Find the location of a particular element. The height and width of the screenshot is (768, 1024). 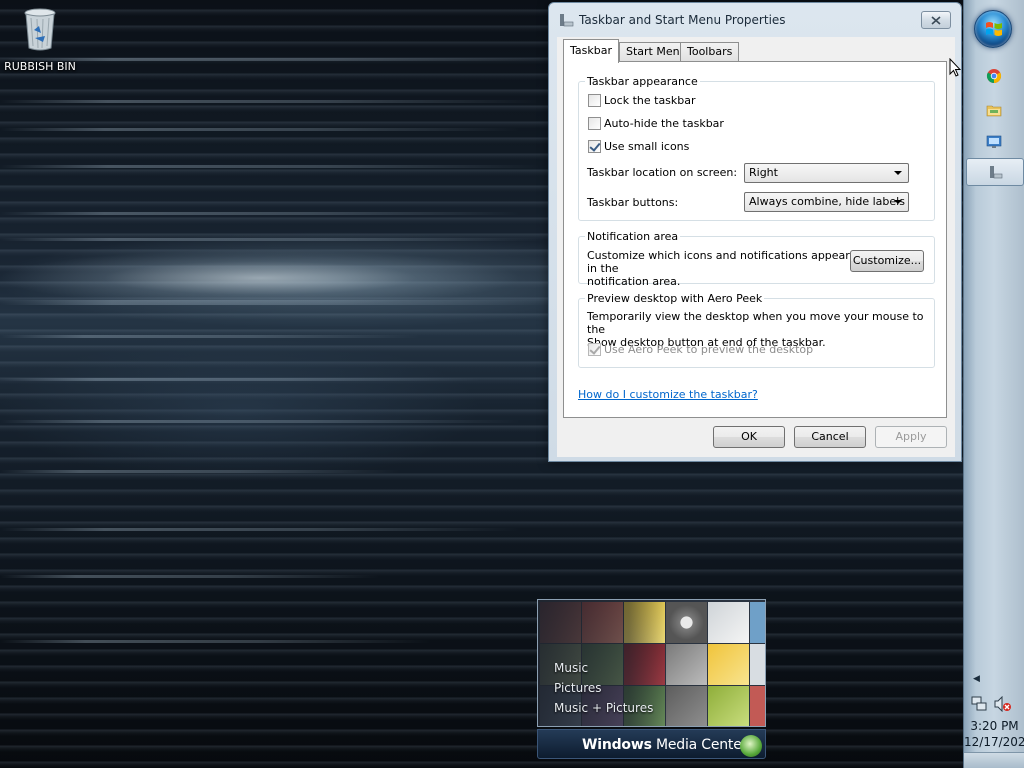

media-center-launch-bar: Windows Media Center is located at coordinates (651, 744).